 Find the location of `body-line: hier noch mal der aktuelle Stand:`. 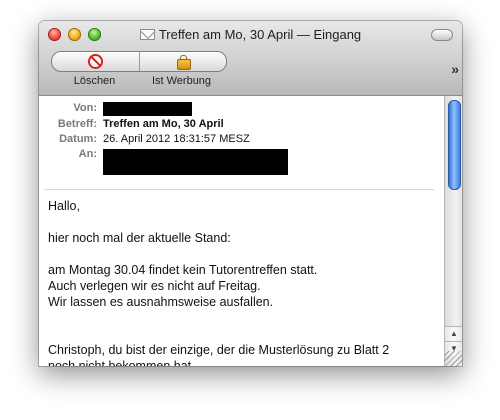

body-line: hier noch mal der aktuelle Stand: is located at coordinates (139, 238).